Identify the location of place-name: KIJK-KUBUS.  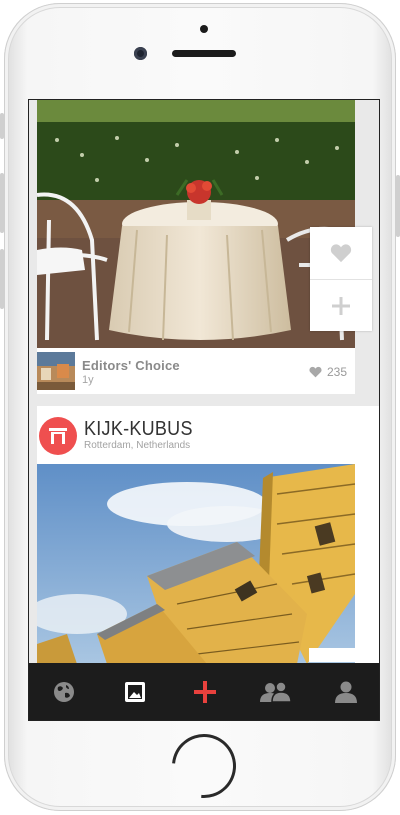
(138, 429).